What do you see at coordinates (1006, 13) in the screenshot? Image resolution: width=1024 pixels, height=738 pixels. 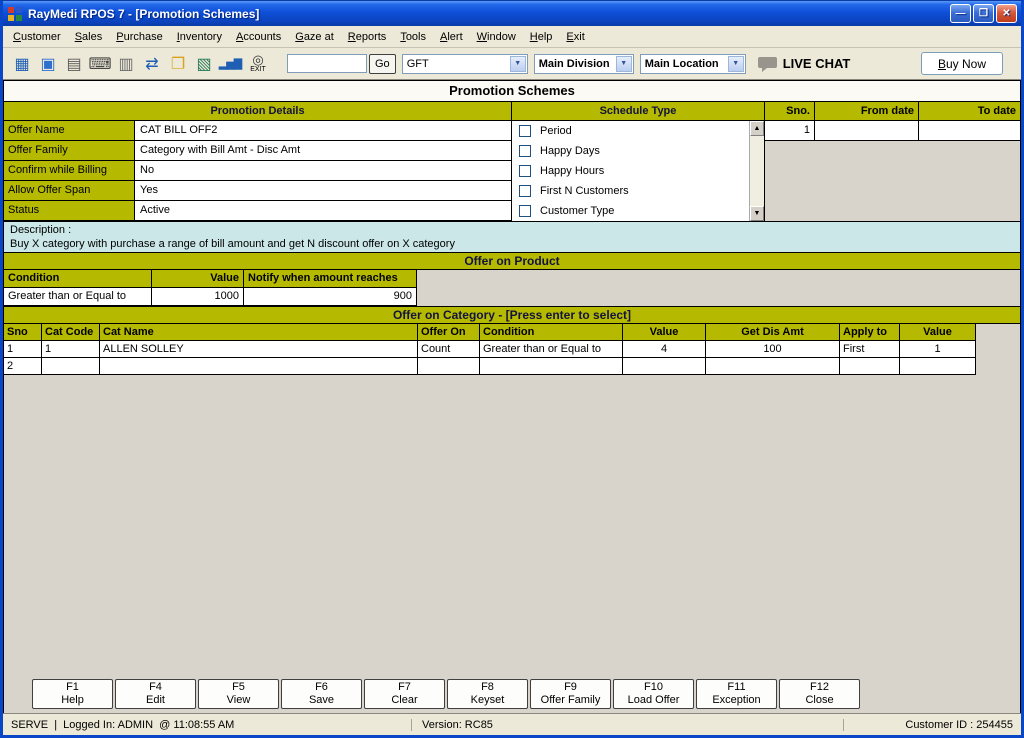 I see `close-button-icon: ✕` at bounding box center [1006, 13].